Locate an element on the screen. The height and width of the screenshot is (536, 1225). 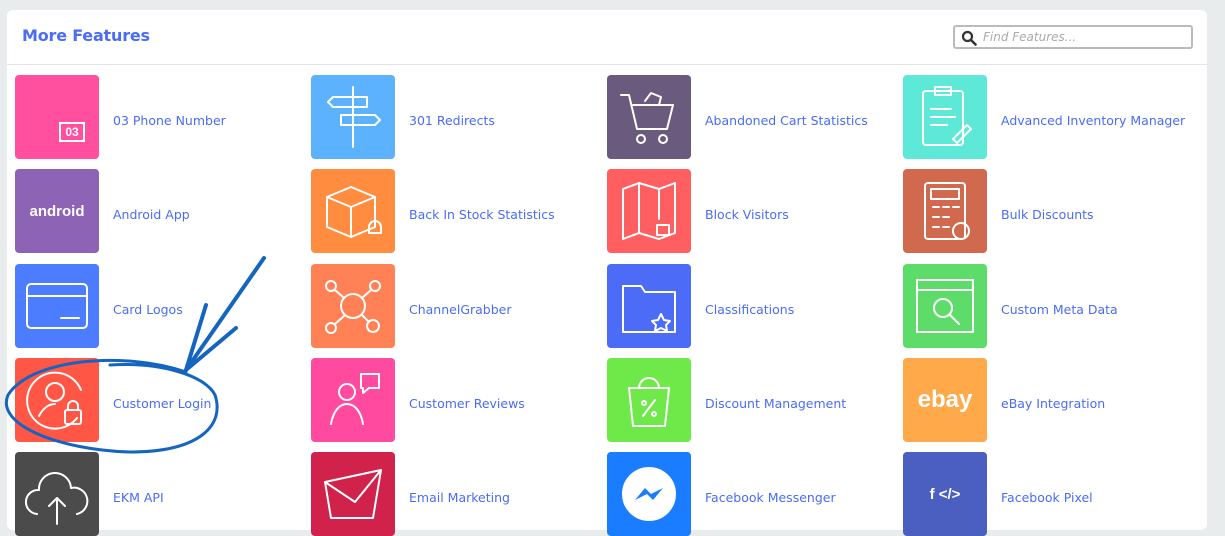
map-lock-icon is located at coordinates (649, 211).